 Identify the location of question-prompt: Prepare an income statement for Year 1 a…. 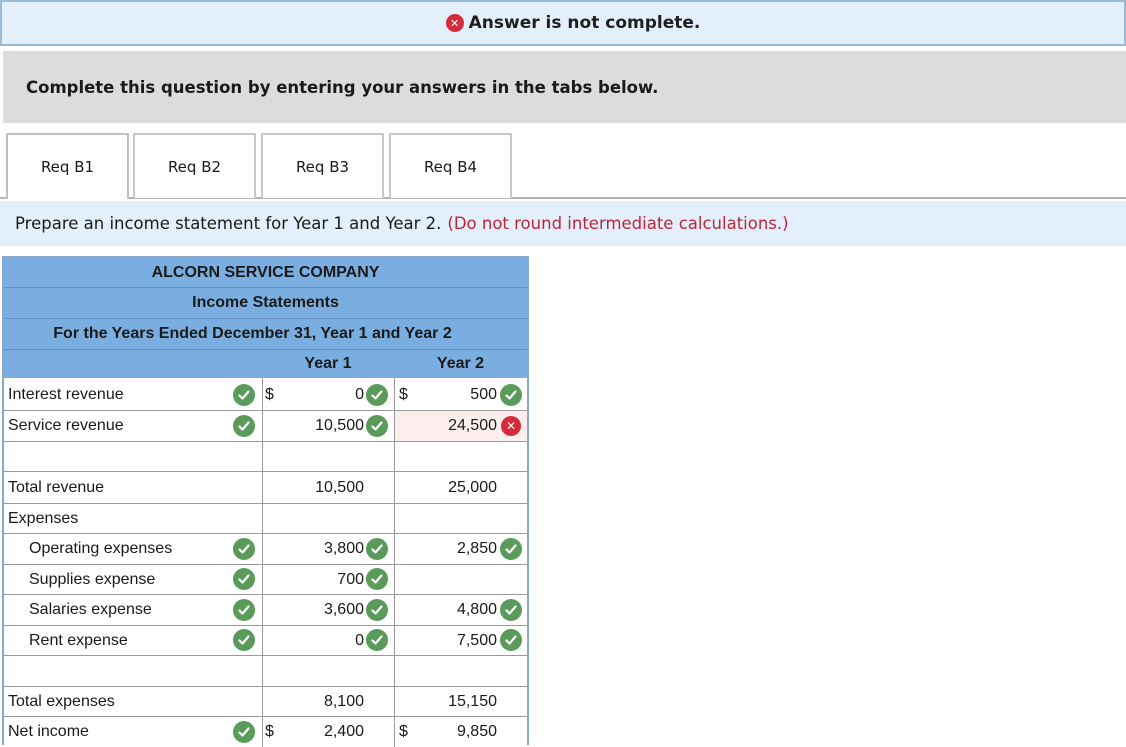
(563, 223).